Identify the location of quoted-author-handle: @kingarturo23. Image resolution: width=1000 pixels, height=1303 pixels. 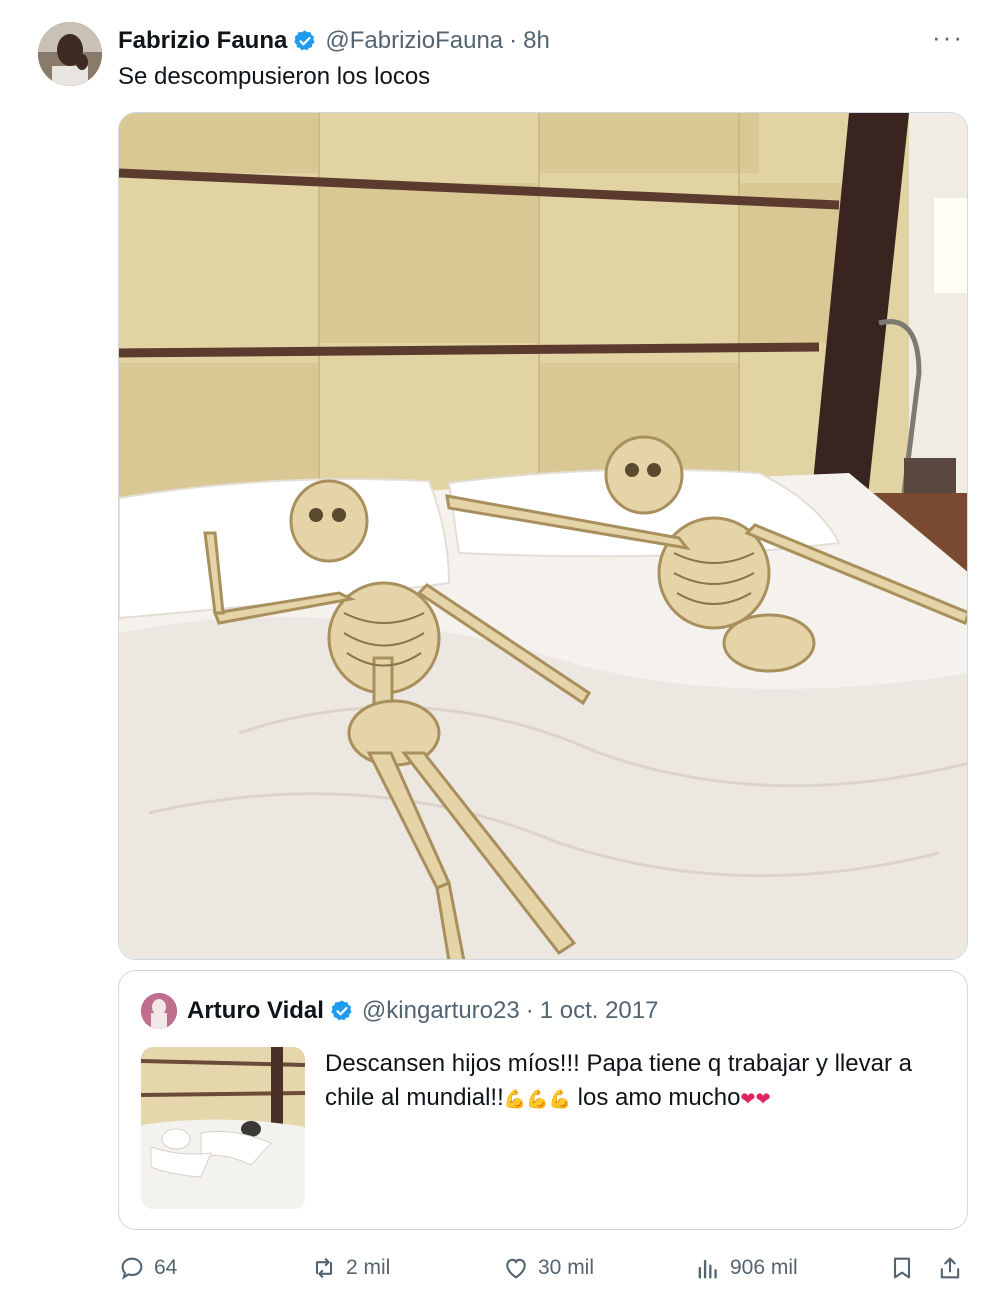
(441, 1011).